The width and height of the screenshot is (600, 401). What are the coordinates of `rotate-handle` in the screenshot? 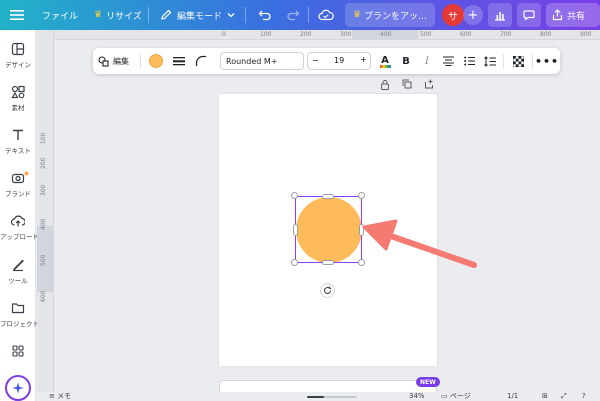 It's located at (327, 290).